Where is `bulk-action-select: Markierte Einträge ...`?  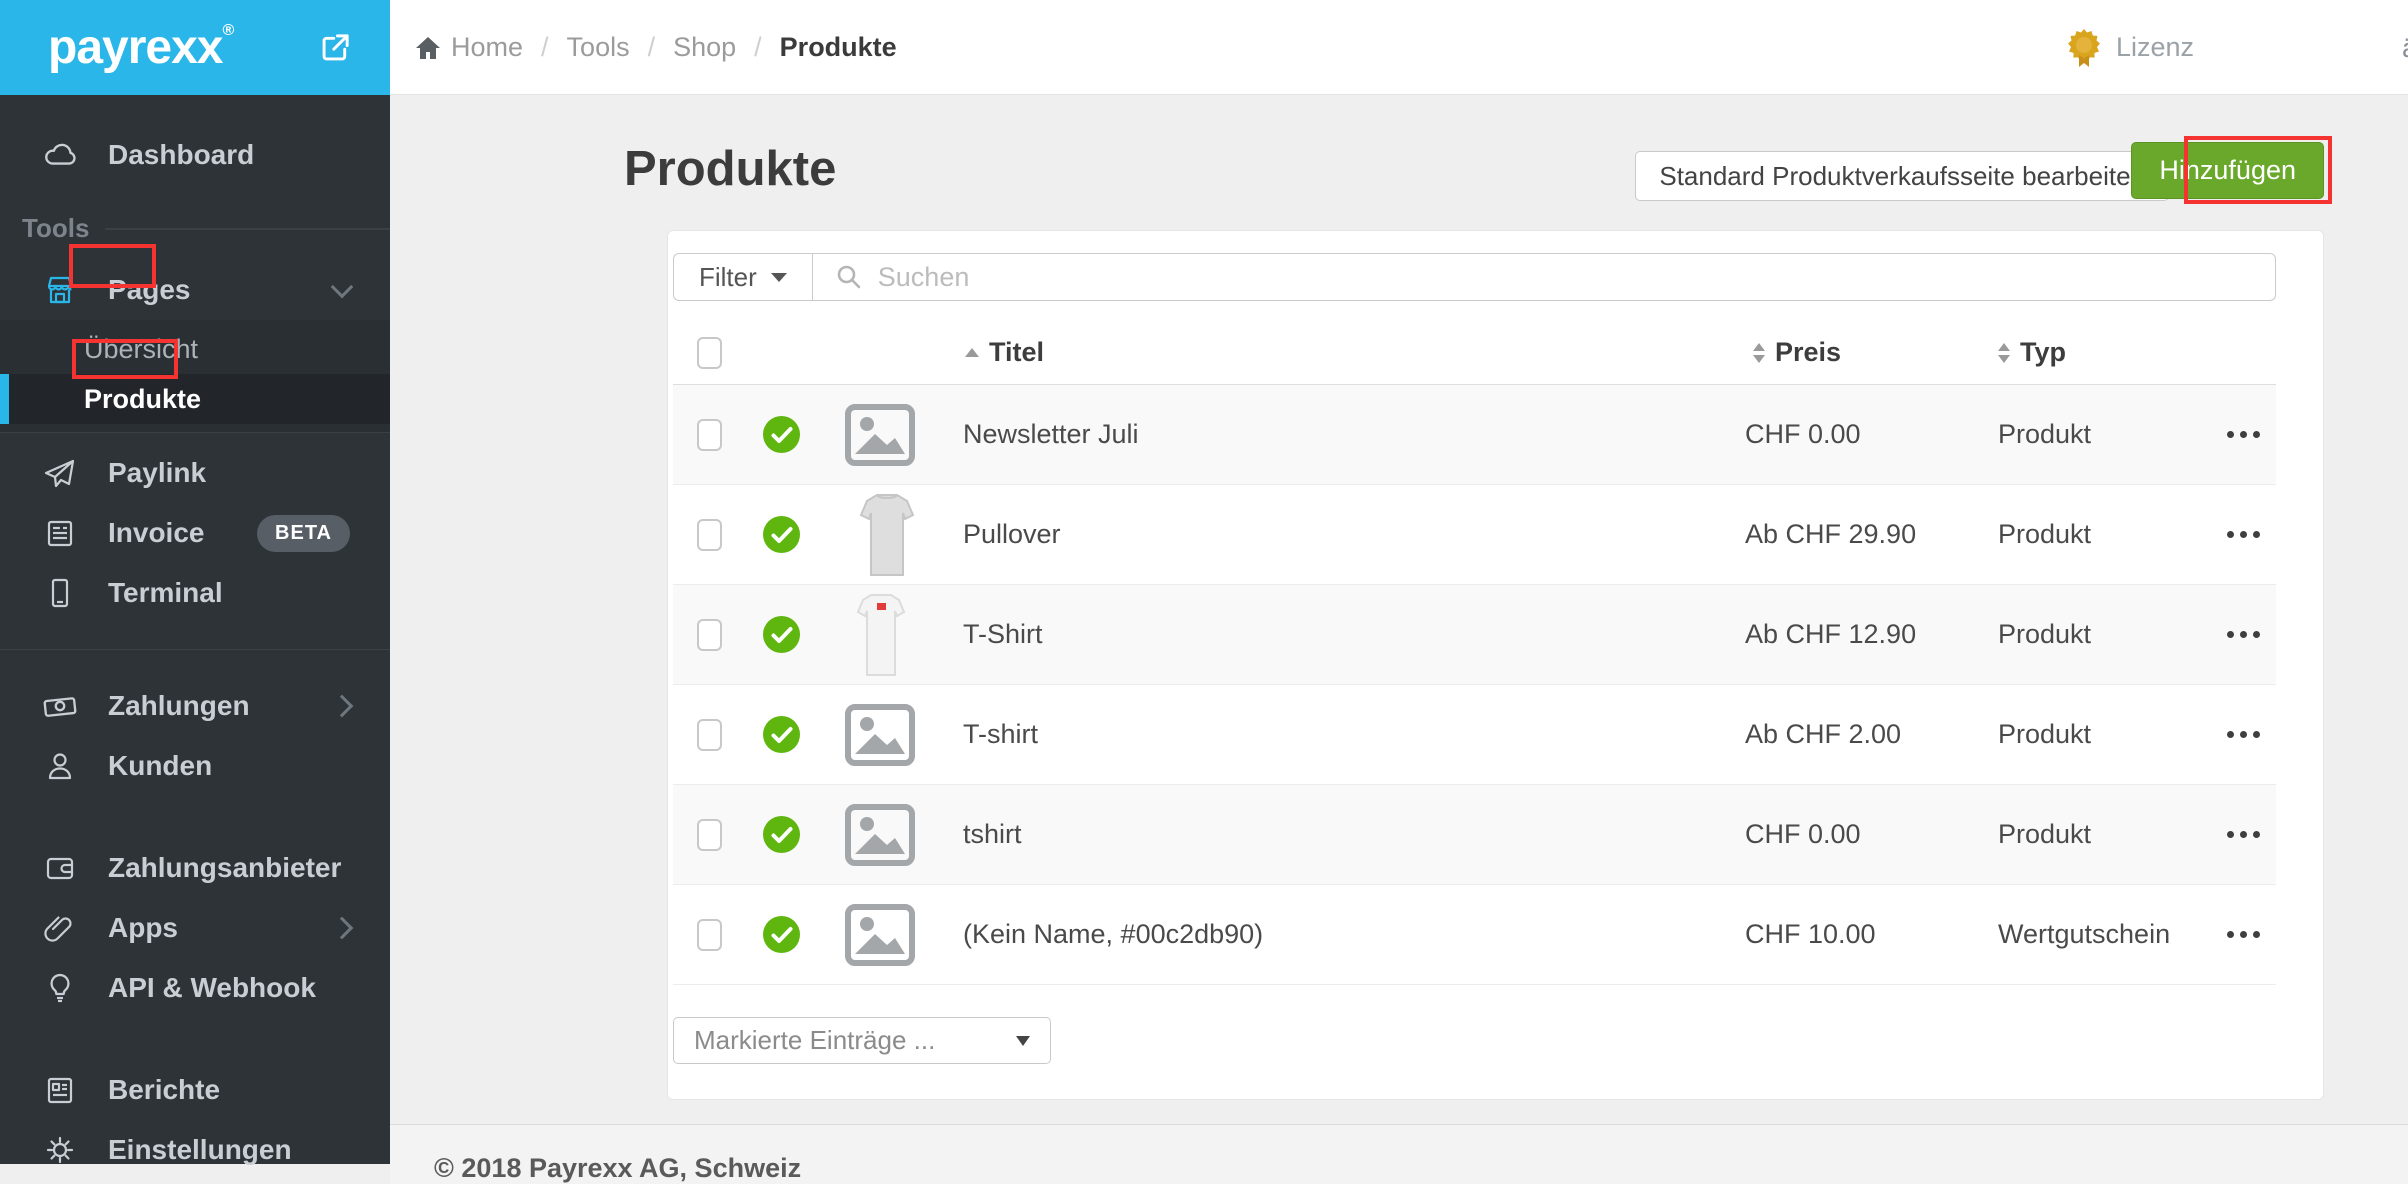
bulk-action-select: Markierte Einträge ... is located at coordinates (862, 1040).